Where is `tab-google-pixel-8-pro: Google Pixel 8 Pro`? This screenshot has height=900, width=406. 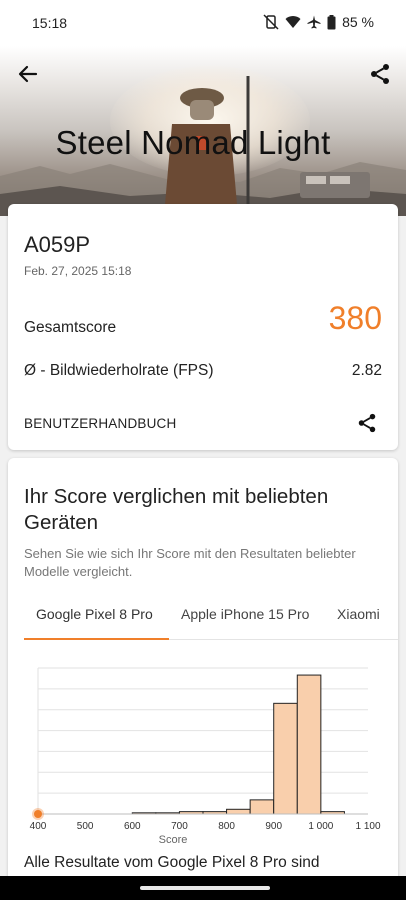
tab-google-pixel-8-pro: Google Pixel 8 Pro is located at coordinates (94, 614).